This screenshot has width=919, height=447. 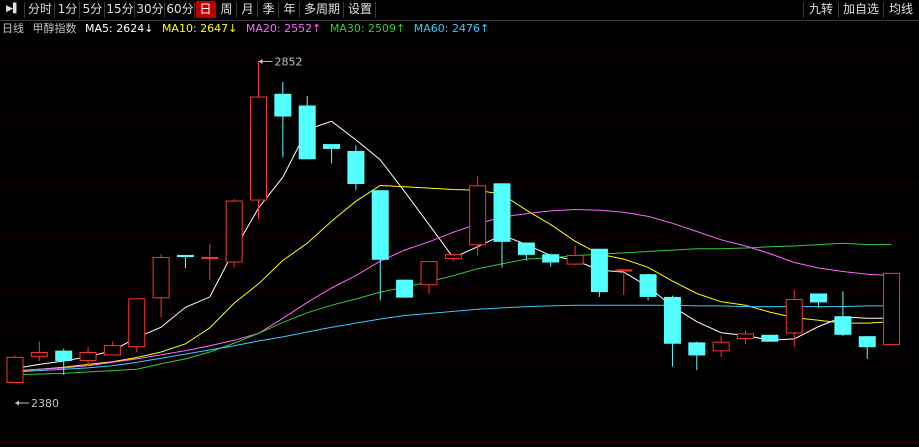 I want to click on tab-week: 周, so click(x=226, y=9).